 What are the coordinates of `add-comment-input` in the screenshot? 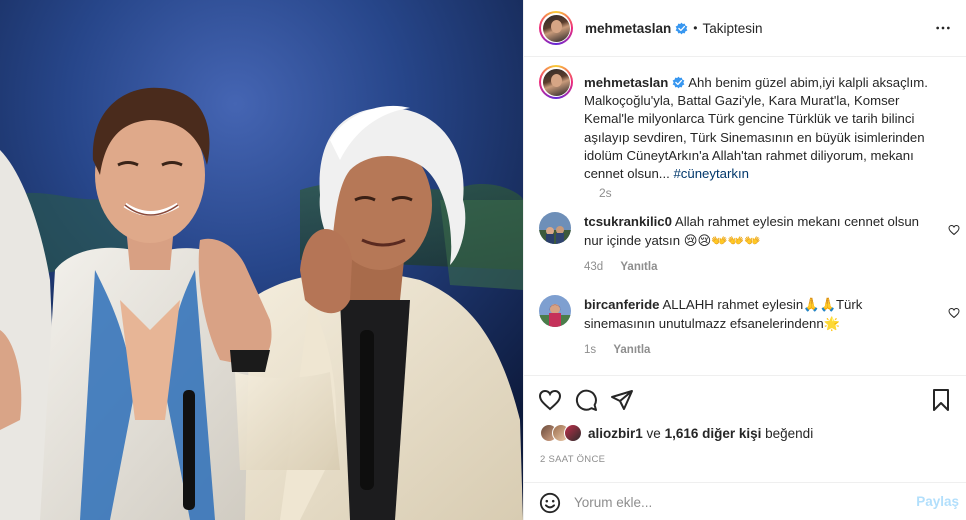 It's located at (734, 502).